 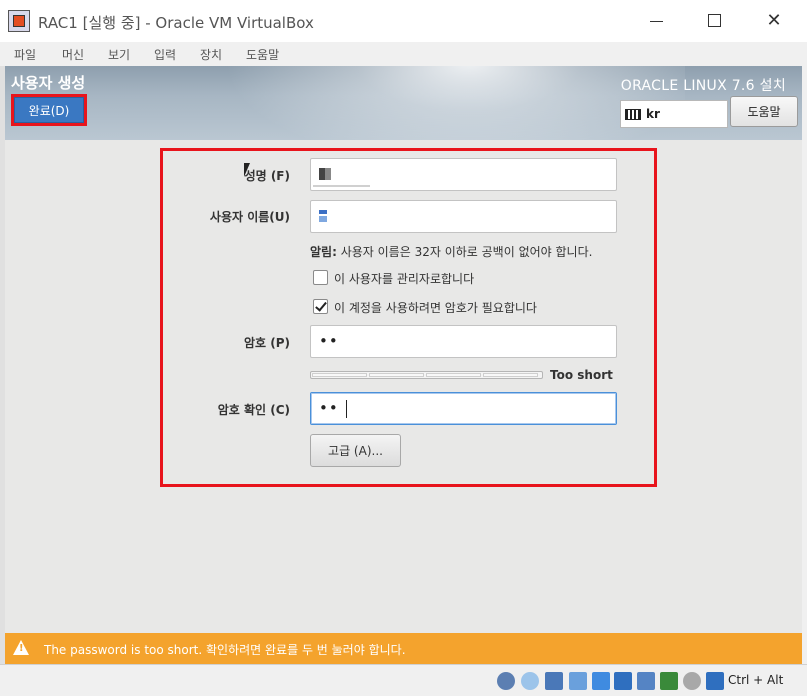 I want to click on shared-folders-icon, so click(x=623, y=681).